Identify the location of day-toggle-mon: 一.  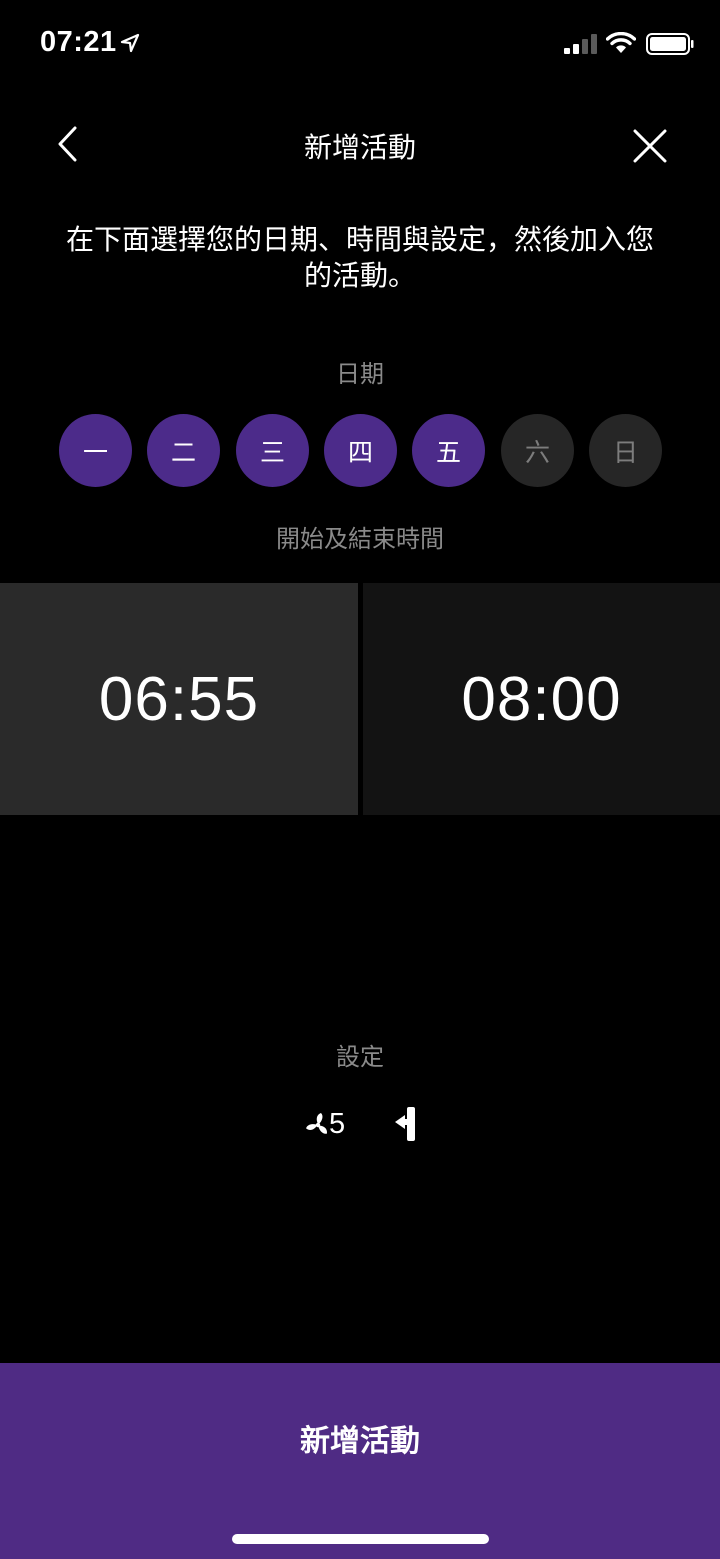
(95, 450).